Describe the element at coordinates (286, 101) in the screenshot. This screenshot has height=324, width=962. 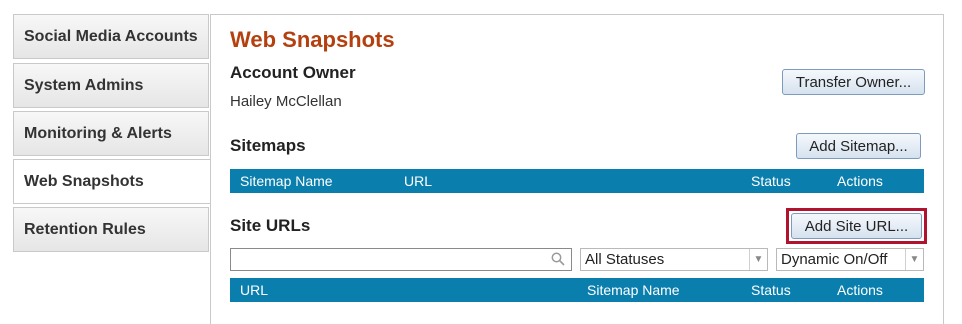
I see `account-owner-name: Hailey McClellan` at that location.